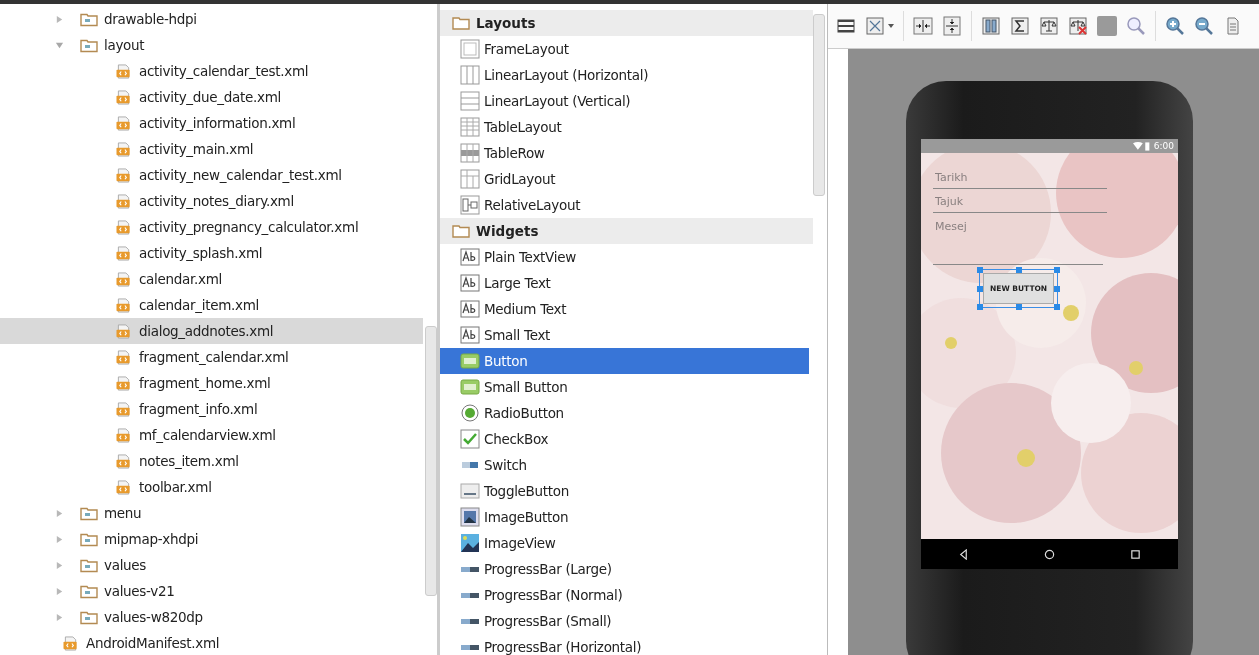 The width and height of the screenshot is (1259, 655). Describe the element at coordinates (624, 465) in the screenshot. I see `palette-item: Switch` at that location.